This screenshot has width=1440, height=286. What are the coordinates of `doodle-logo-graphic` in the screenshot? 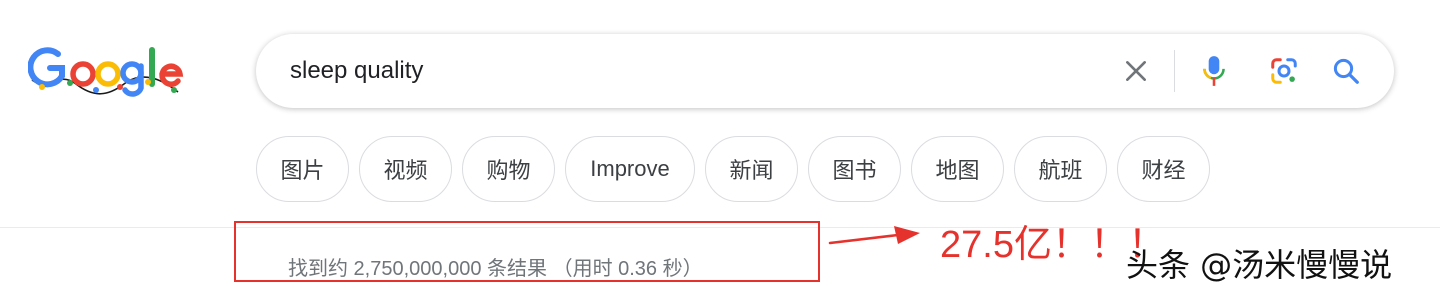 It's located at (106, 72).